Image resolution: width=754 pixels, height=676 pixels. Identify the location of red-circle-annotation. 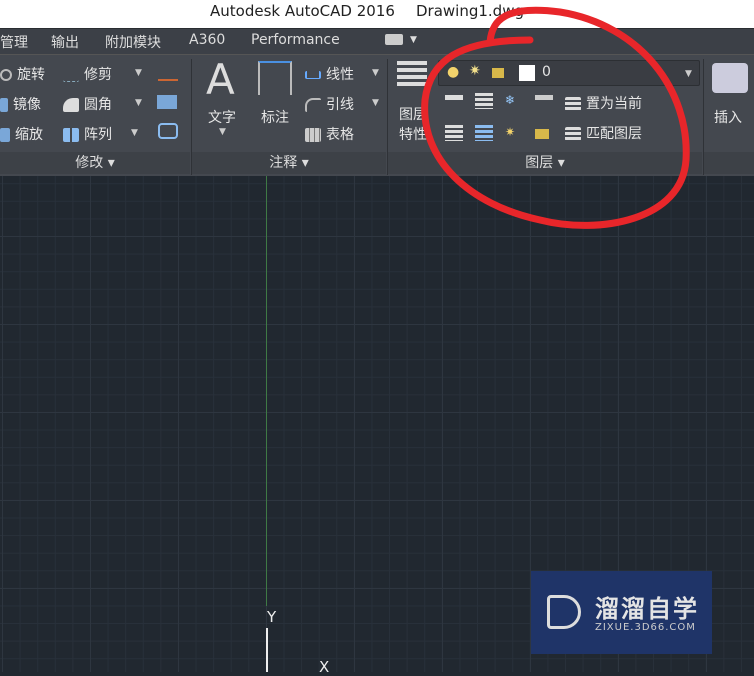
(555, 117).